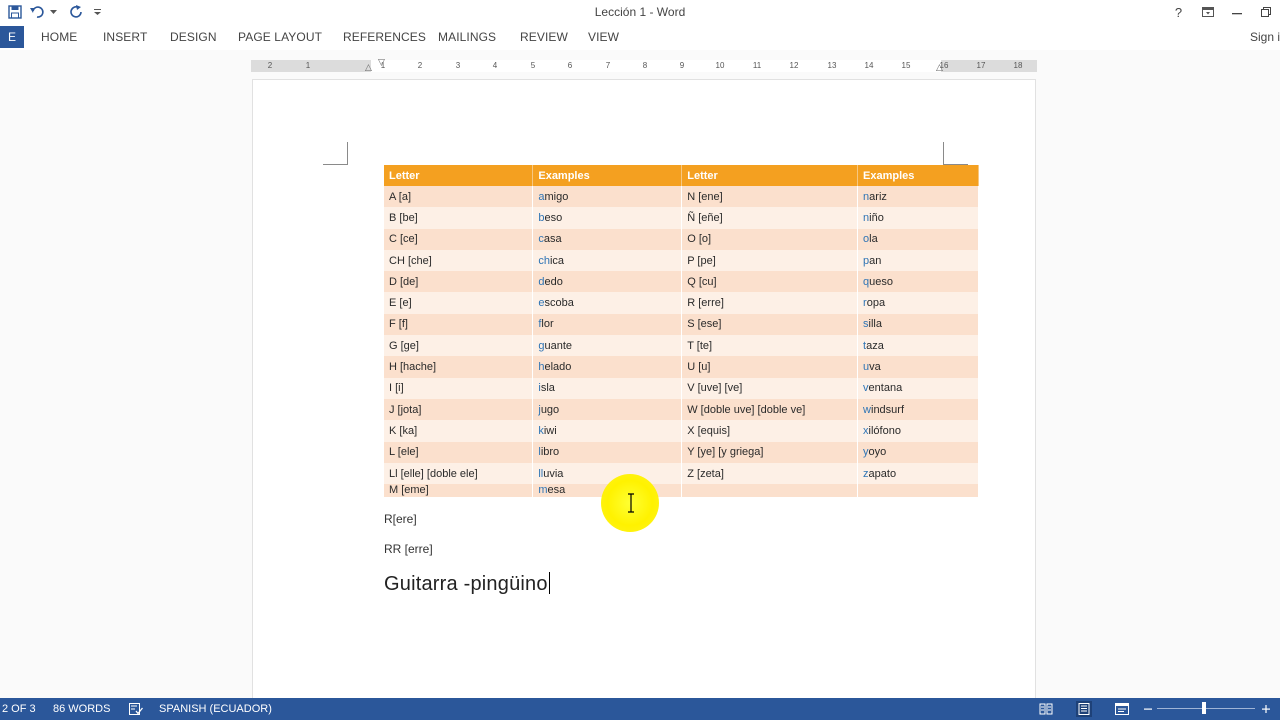 The width and height of the screenshot is (1280, 720). What do you see at coordinates (459, 367) in the screenshot?
I see `table-cell: H [hache]` at bounding box center [459, 367].